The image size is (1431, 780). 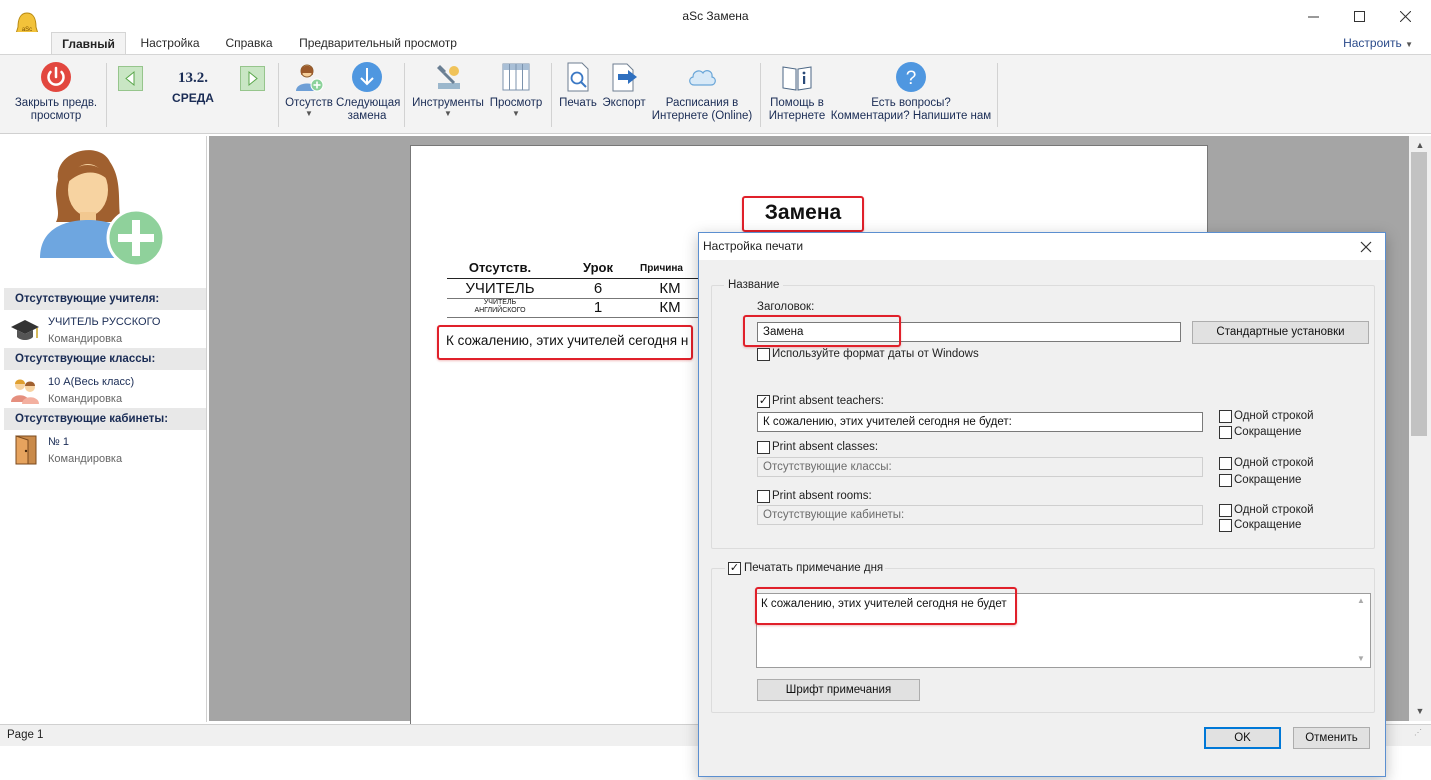 I want to click on power-icon, so click(x=56, y=77).